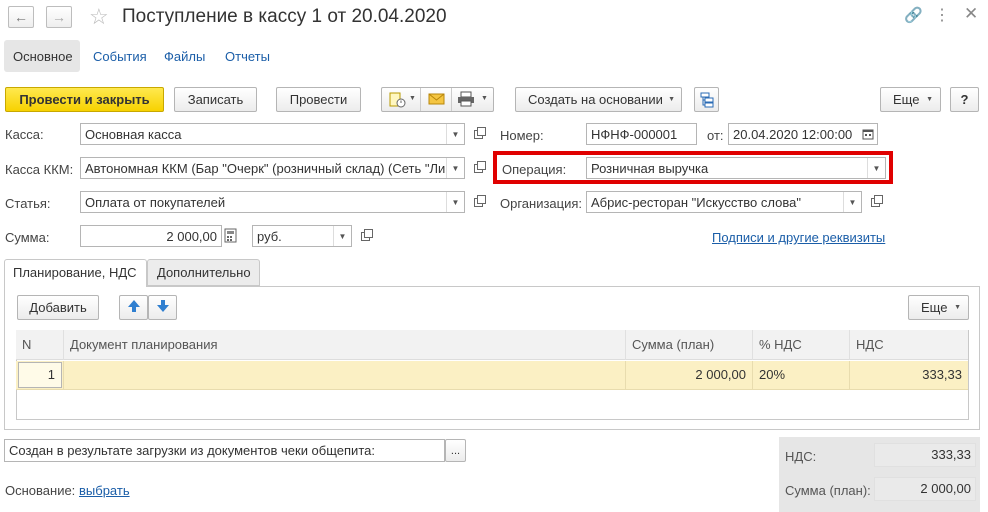 Image resolution: width=988 pixels, height=512 pixels. I want to click on more-vertical-icon: ⋮, so click(942, 15).